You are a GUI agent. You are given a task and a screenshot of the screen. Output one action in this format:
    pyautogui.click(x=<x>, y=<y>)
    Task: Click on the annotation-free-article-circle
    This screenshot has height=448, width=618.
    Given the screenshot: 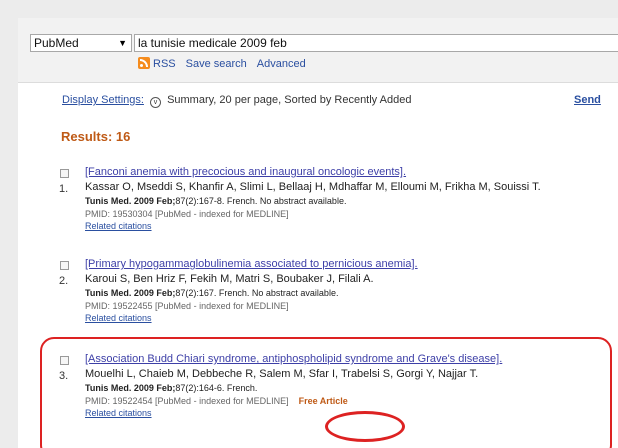 What is the action you would take?
    pyautogui.click(x=365, y=426)
    